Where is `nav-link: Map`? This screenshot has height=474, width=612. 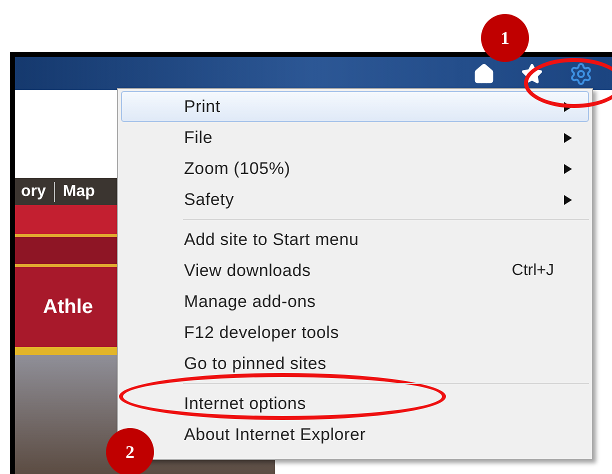
nav-link: Map is located at coordinates (78, 192).